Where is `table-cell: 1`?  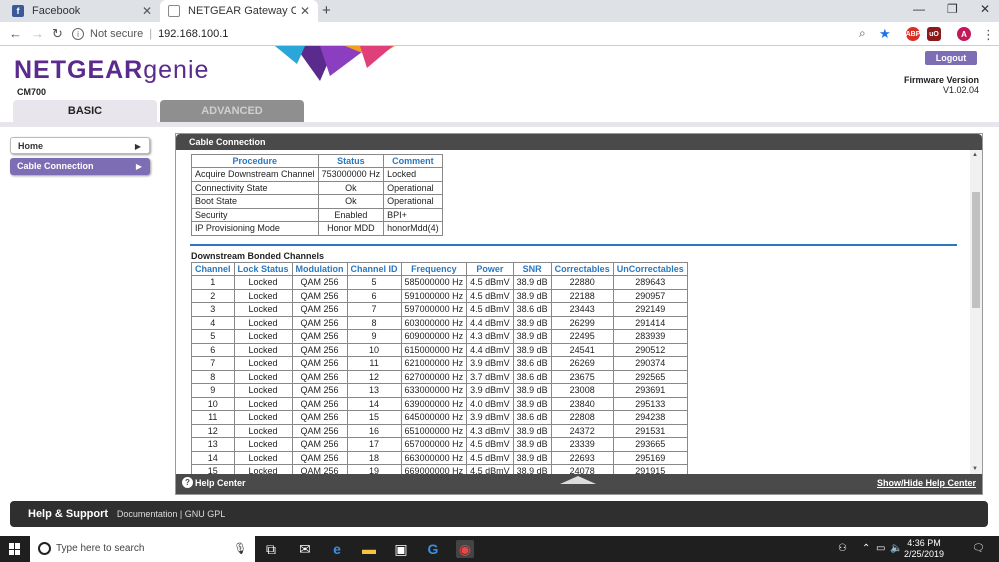
table-cell: 1 is located at coordinates (213, 282).